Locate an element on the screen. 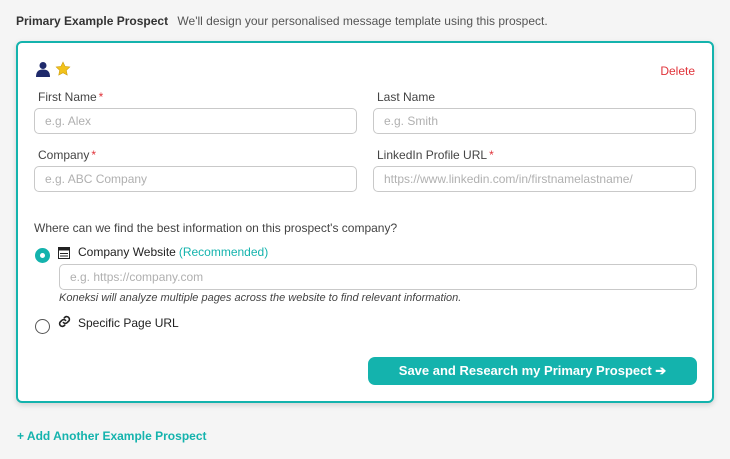  link-icon is located at coordinates (64, 324).